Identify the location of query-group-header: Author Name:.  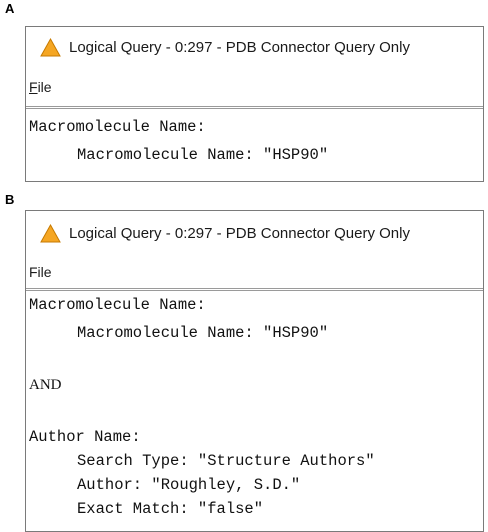
(85, 437).